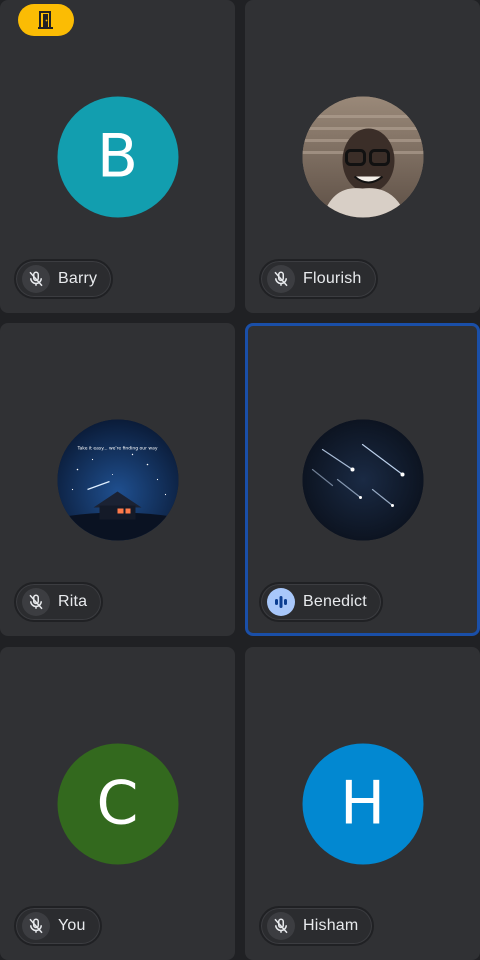  I want to click on speaking-indicator-icon, so click(281, 602).